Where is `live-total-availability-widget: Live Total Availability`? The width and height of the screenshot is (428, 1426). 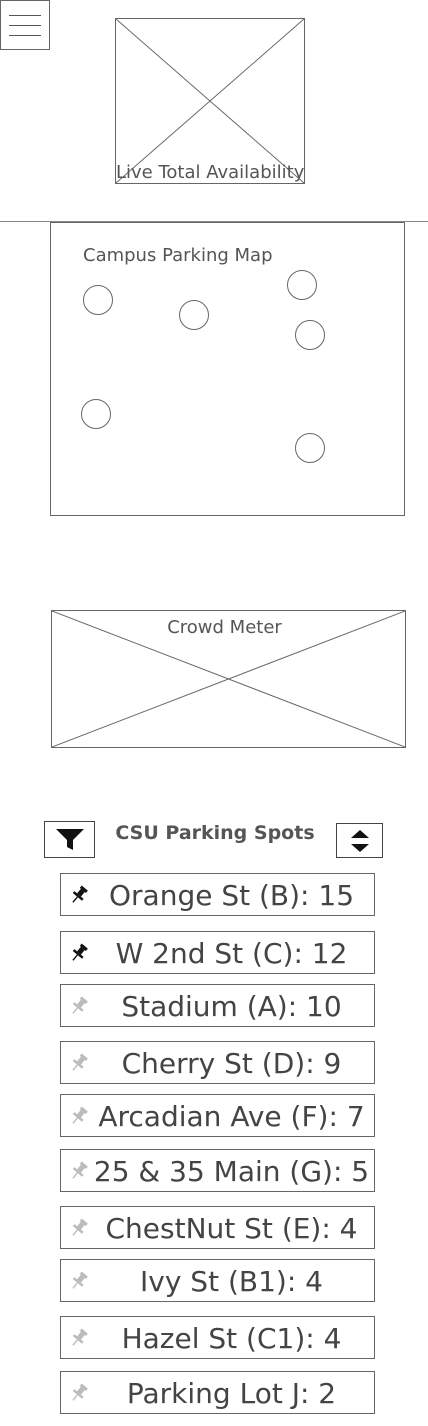
live-total-availability-widget: Live Total Availability is located at coordinates (210, 101).